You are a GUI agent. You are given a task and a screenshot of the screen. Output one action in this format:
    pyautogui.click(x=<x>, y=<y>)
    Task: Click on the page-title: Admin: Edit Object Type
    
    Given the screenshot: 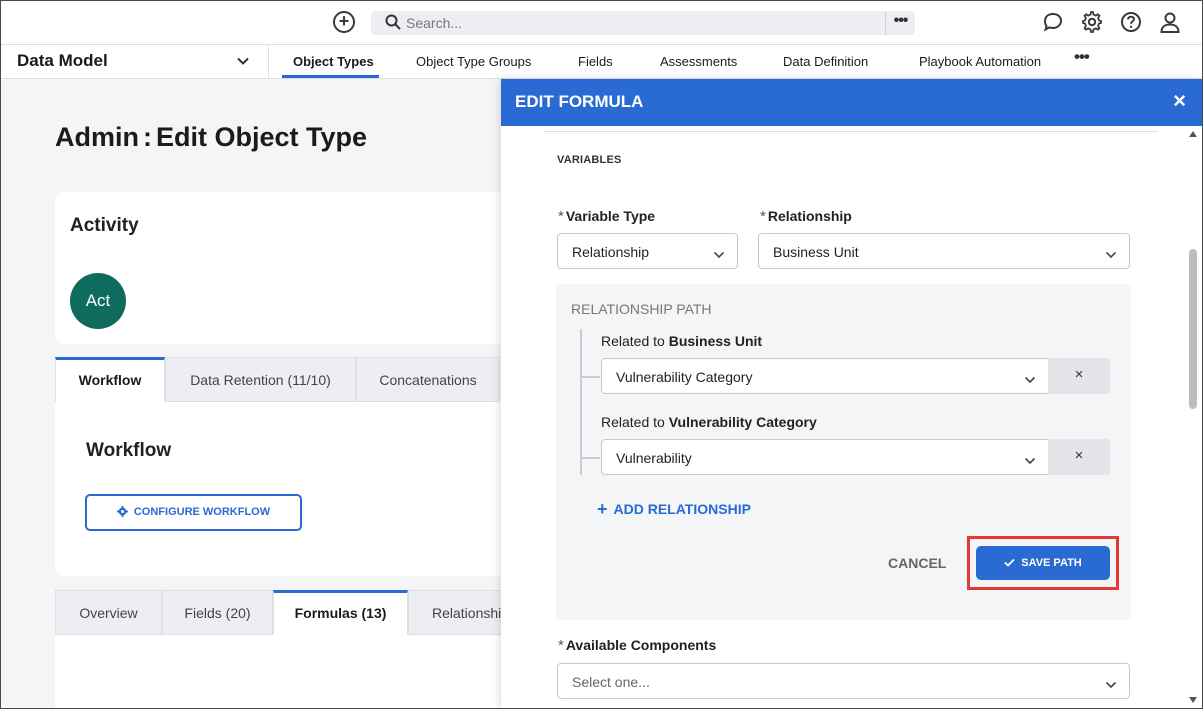 What is the action you would take?
    pyautogui.click(x=211, y=137)
    